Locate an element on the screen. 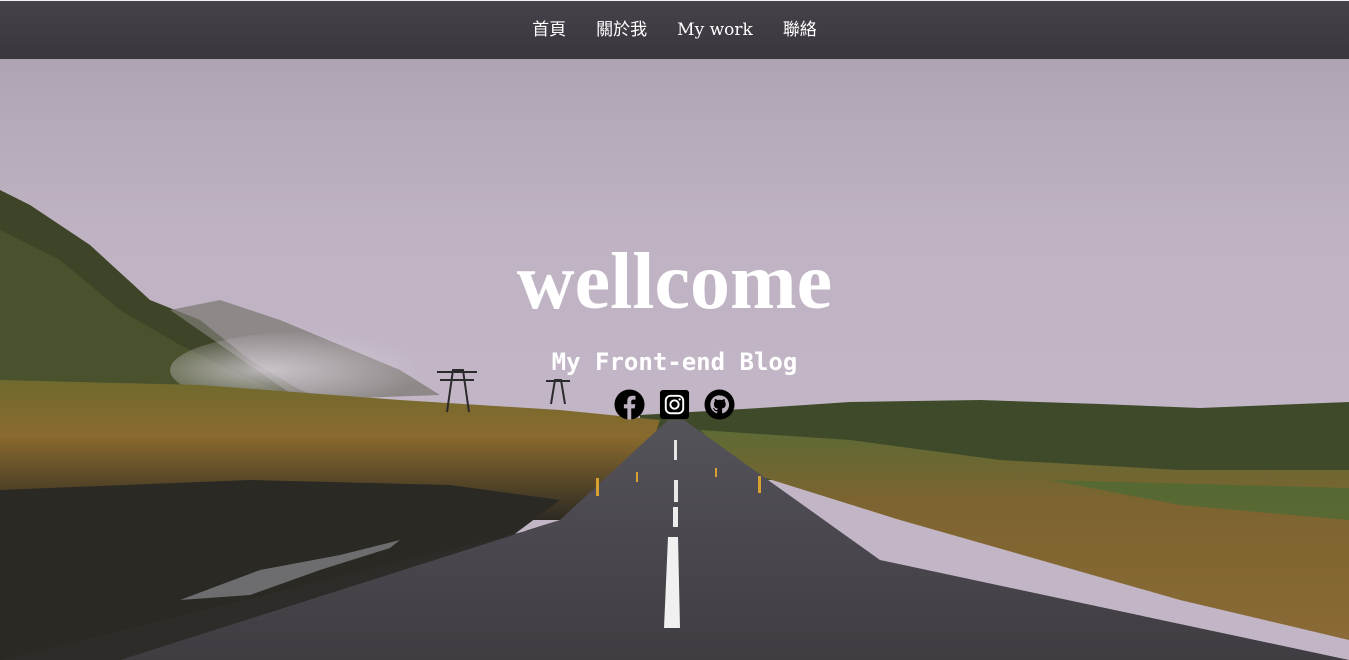 The width and height of the screenshot is (1349, 660). top-navigation-bar: 首頁 關於我 My work 聯絡 is located at coordinates (674, 30).